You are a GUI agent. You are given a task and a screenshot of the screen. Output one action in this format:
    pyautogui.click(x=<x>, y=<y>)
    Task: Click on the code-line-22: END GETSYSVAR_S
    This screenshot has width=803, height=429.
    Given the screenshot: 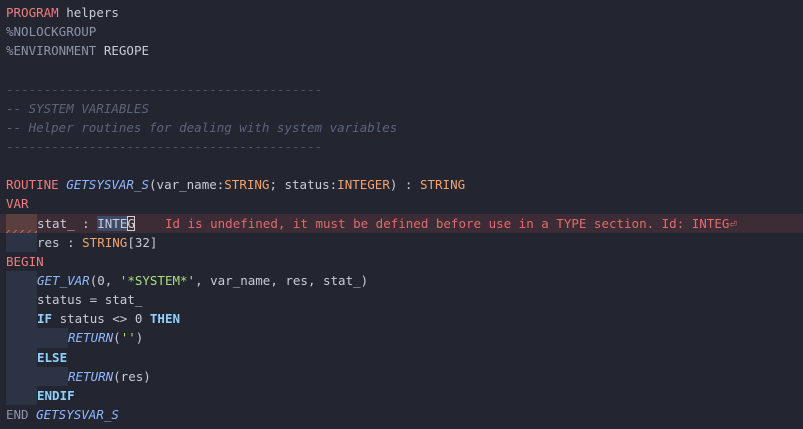 What is the action you would take?
    pyautogui.click(x=401, y=414)
    